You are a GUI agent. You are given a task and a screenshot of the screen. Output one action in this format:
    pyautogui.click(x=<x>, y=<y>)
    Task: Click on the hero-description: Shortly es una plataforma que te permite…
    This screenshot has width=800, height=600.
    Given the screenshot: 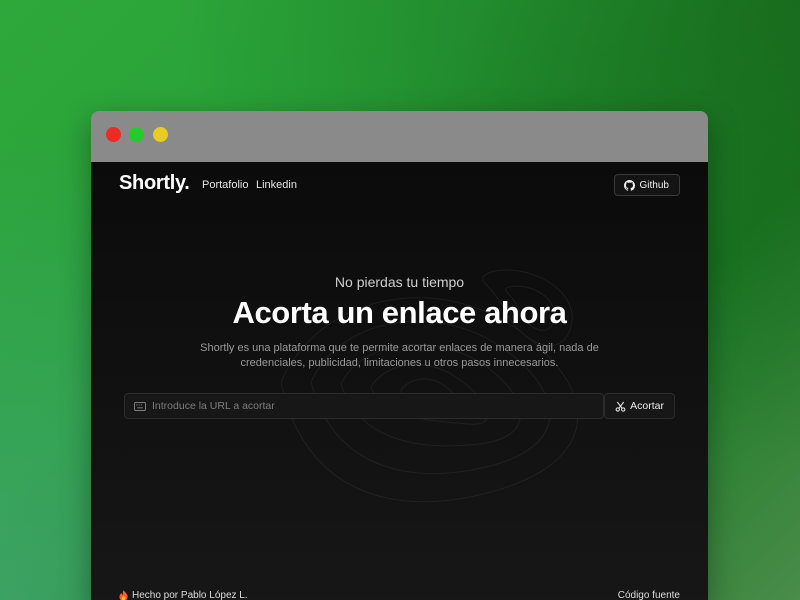 What is the action you would take?
    pyautogui.click(x=399, y=355)
    